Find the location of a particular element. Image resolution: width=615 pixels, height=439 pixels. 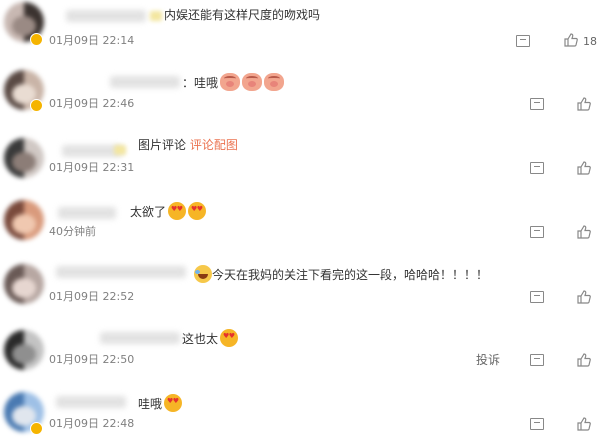

comment-text: 图片评论 评论配图 is located at coordinates (188, 145).